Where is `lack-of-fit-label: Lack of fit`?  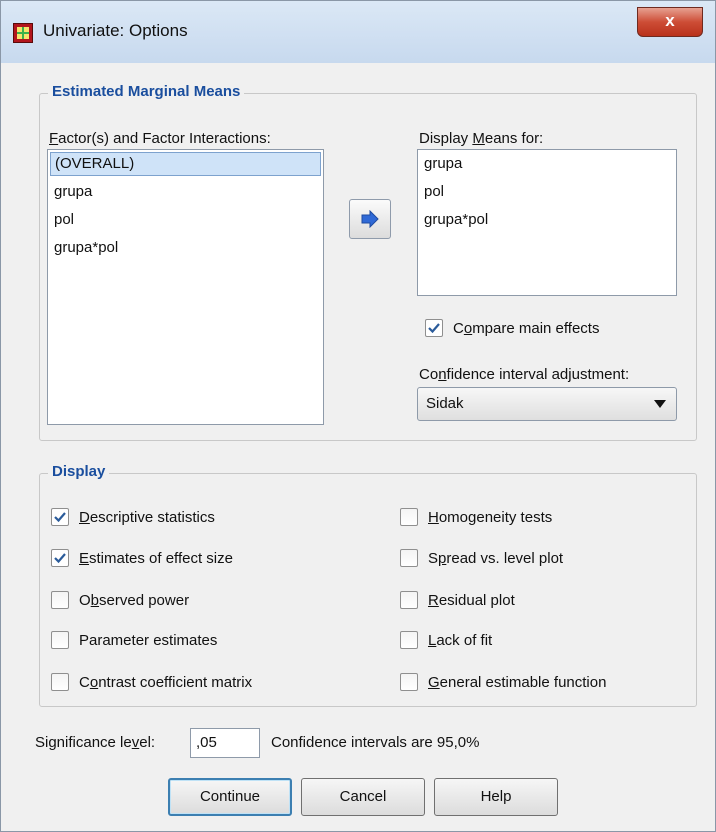 lack-of-fit-label: Lack of fit is located at coordinates (460, 640).